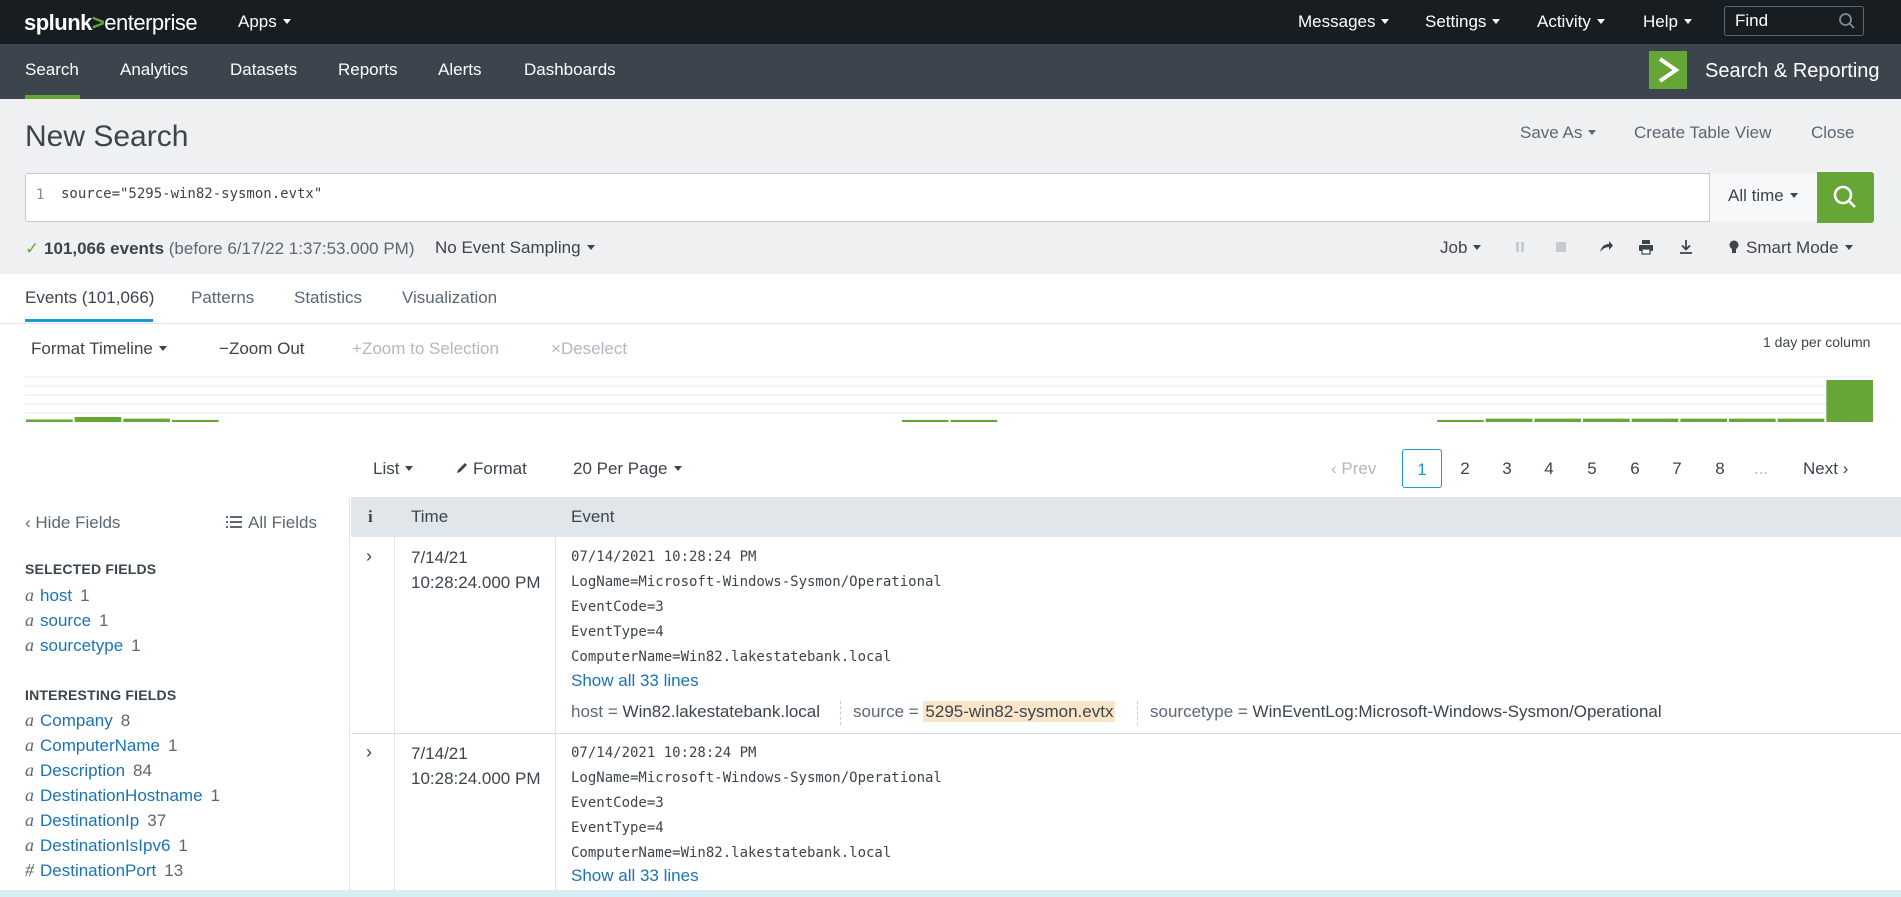  What do you see at coordinates (32, 248) in the screenshot?
I see `check-icon: ✓` at bounding box center [32, 248].